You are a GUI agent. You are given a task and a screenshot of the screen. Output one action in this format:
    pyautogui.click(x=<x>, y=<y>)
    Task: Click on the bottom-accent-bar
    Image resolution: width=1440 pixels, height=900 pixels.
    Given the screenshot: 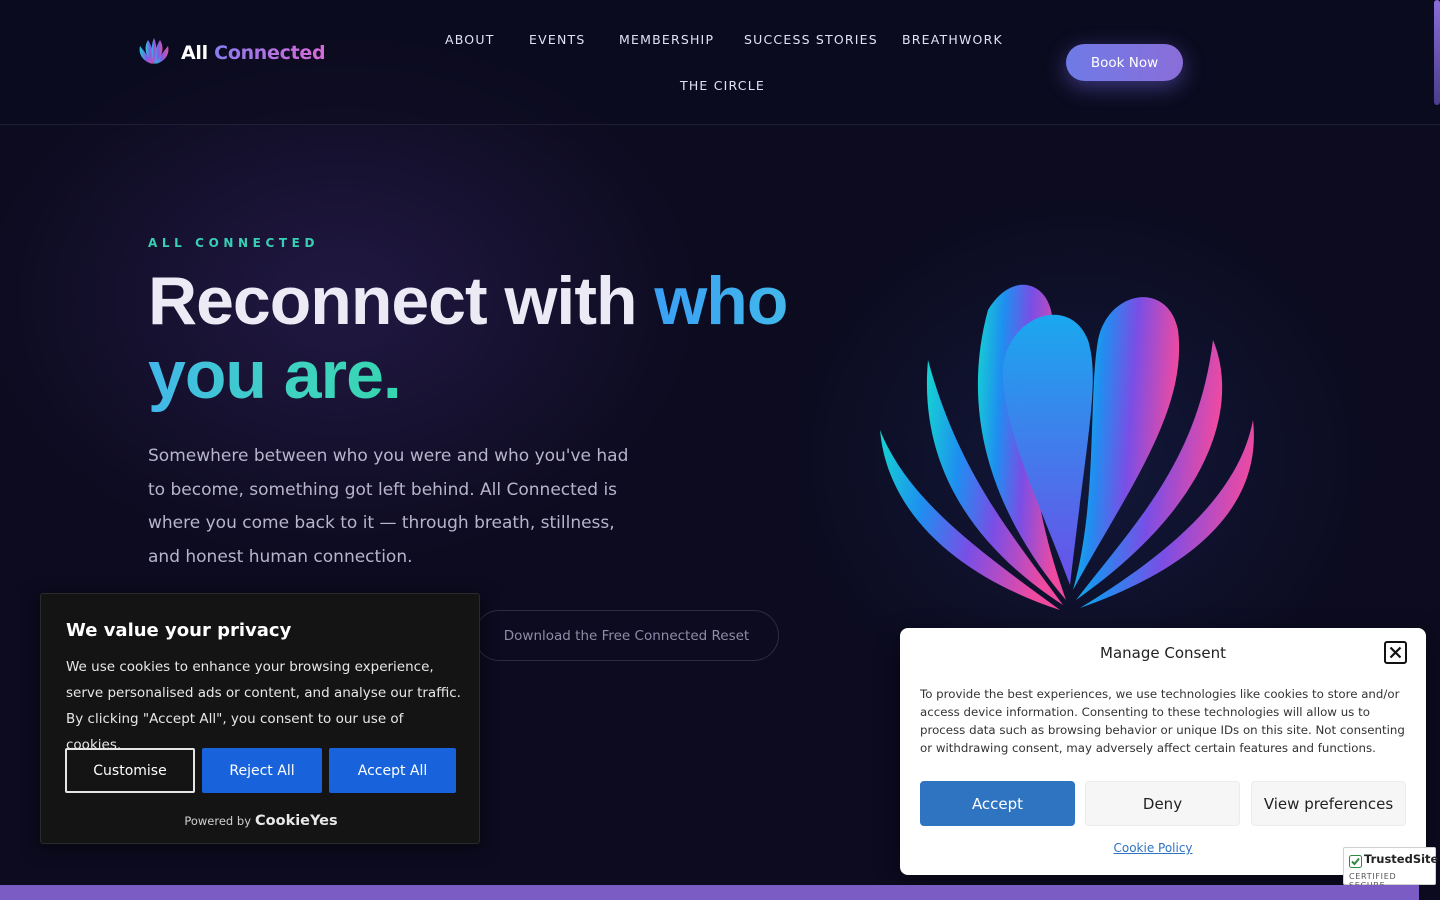 What is the action you would take?
    pyautogui.click(x=709, y=892)
    